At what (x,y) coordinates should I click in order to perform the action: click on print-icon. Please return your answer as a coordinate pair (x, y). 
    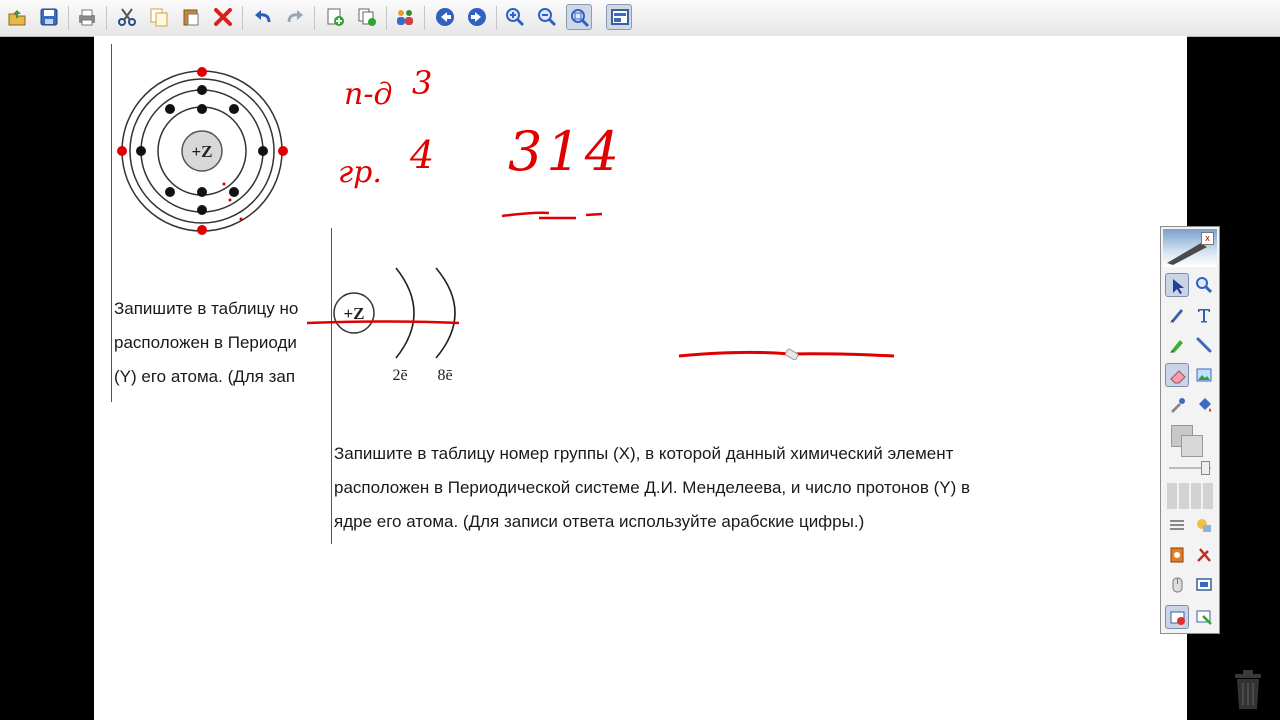
    Looking at the image, I should click on (87, 17).